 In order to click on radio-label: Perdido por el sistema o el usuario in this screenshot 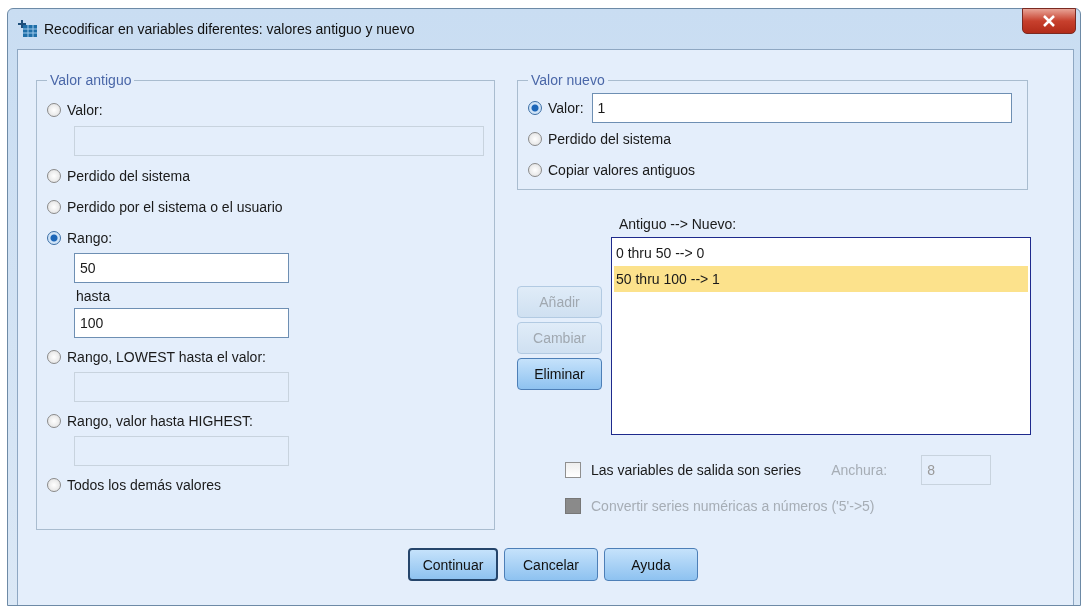, I will do `click(175, 206)`.